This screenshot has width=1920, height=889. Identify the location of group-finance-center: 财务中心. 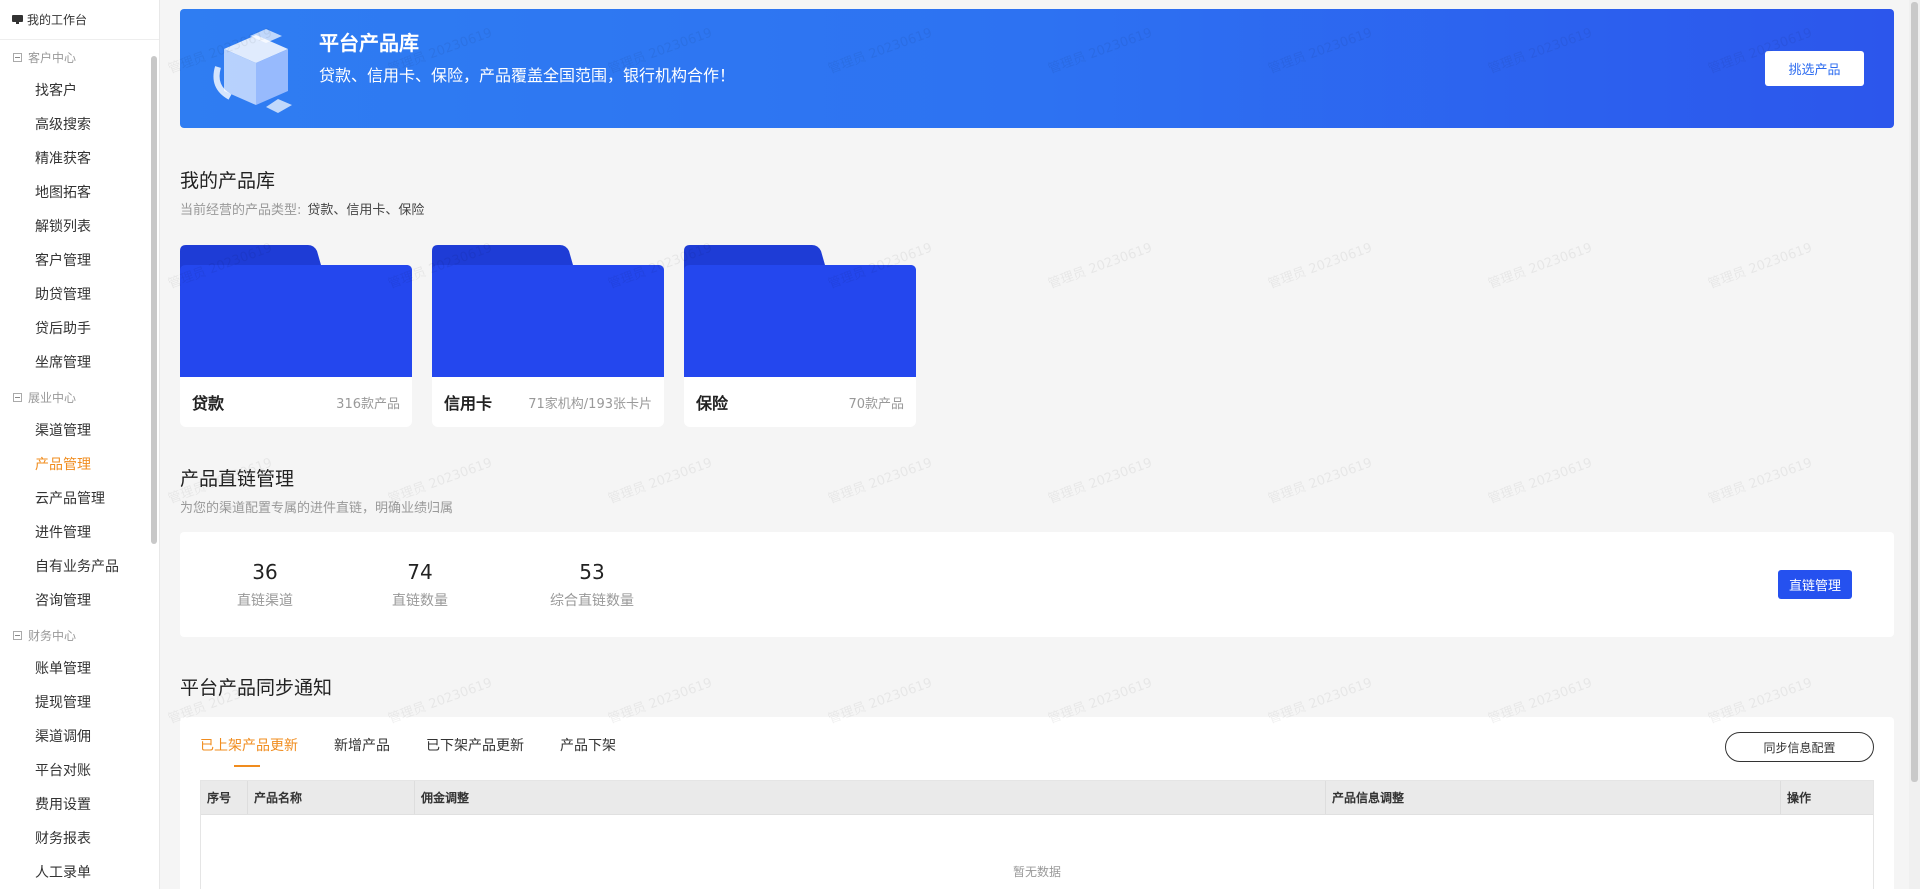
(79, 635).